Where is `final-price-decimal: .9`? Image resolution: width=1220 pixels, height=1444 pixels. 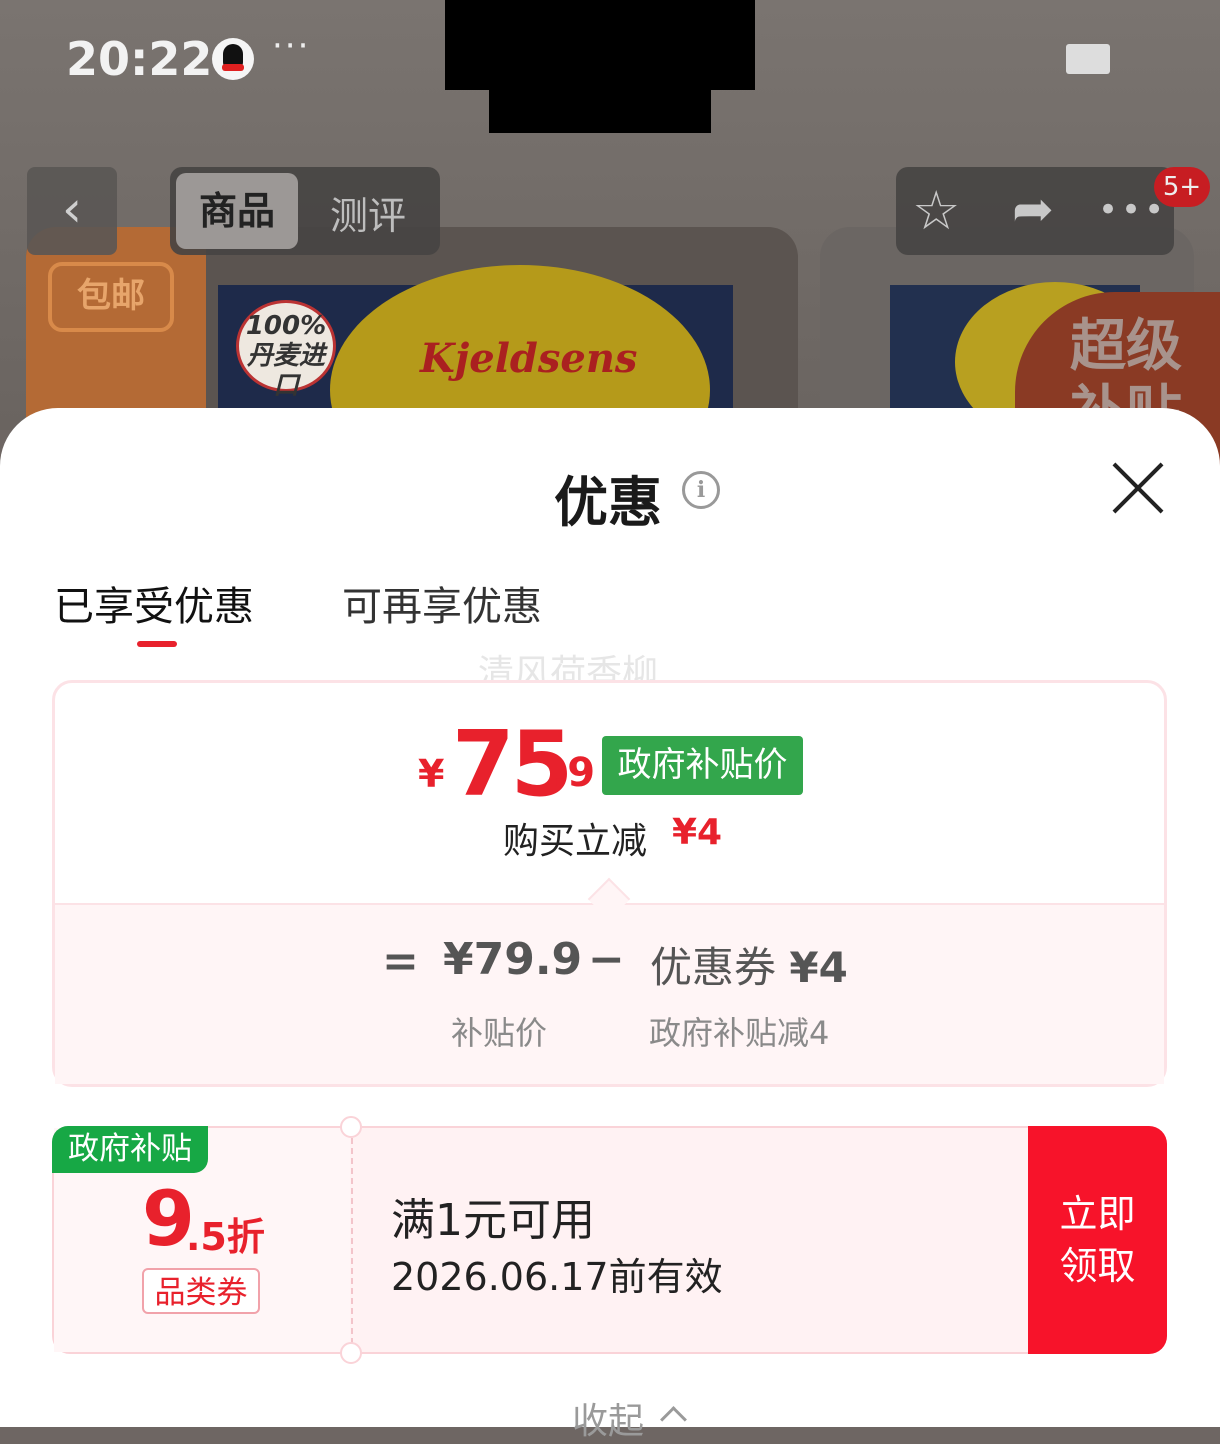 final-price-decimal: .9 is located at coordinates (574, 773).